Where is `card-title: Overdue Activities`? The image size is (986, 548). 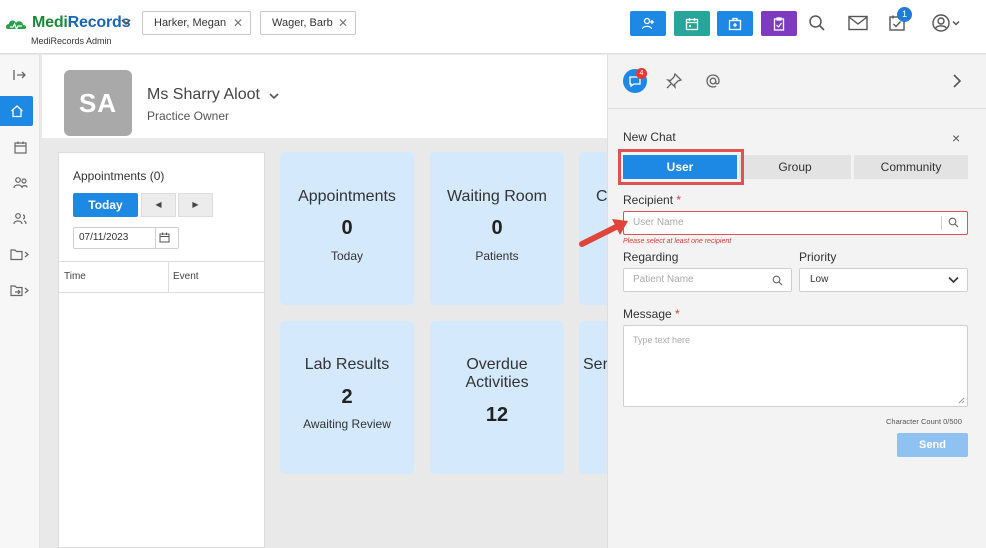
card-title: Overdue Activities is located at coordinates (497, 373).